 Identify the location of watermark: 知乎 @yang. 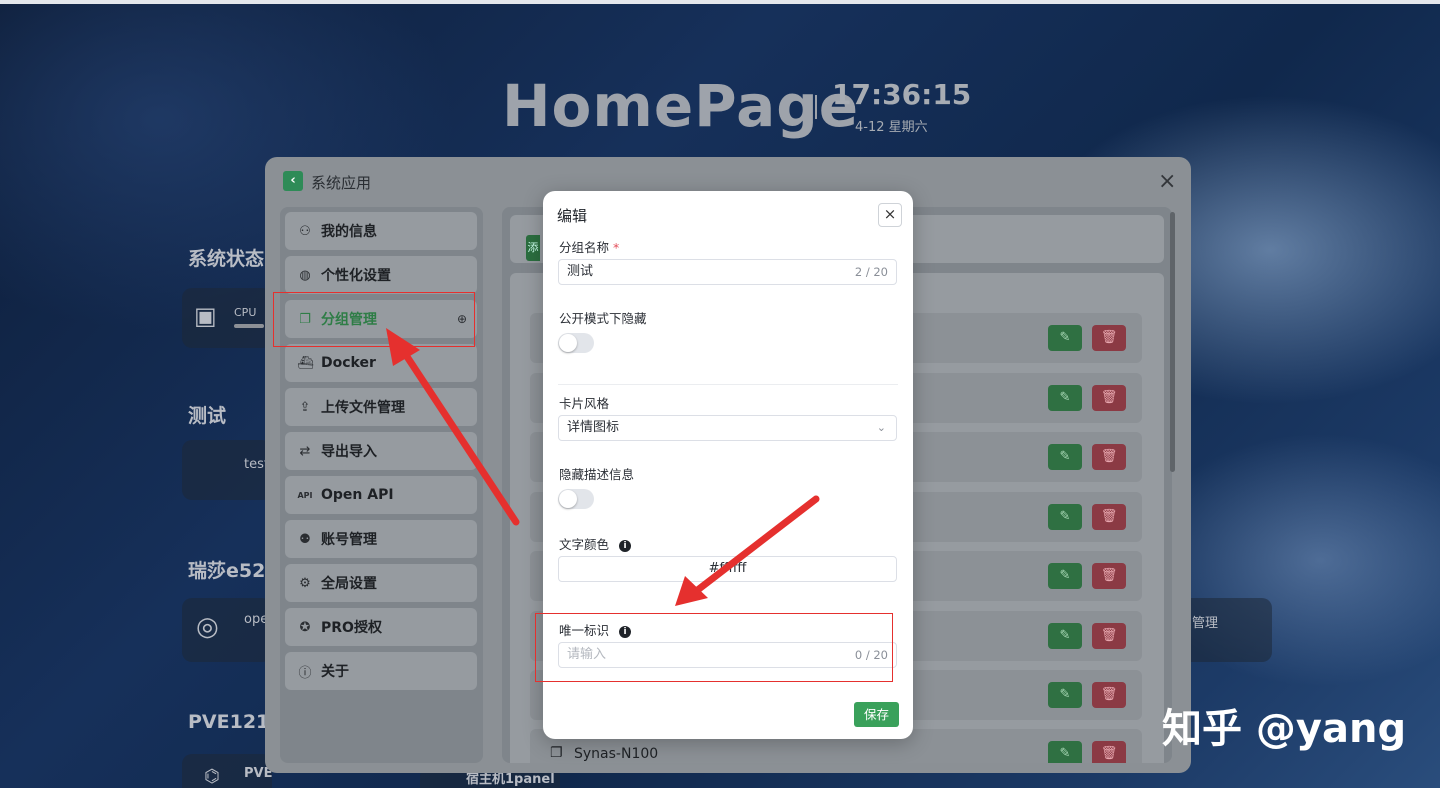
(1284, 729).